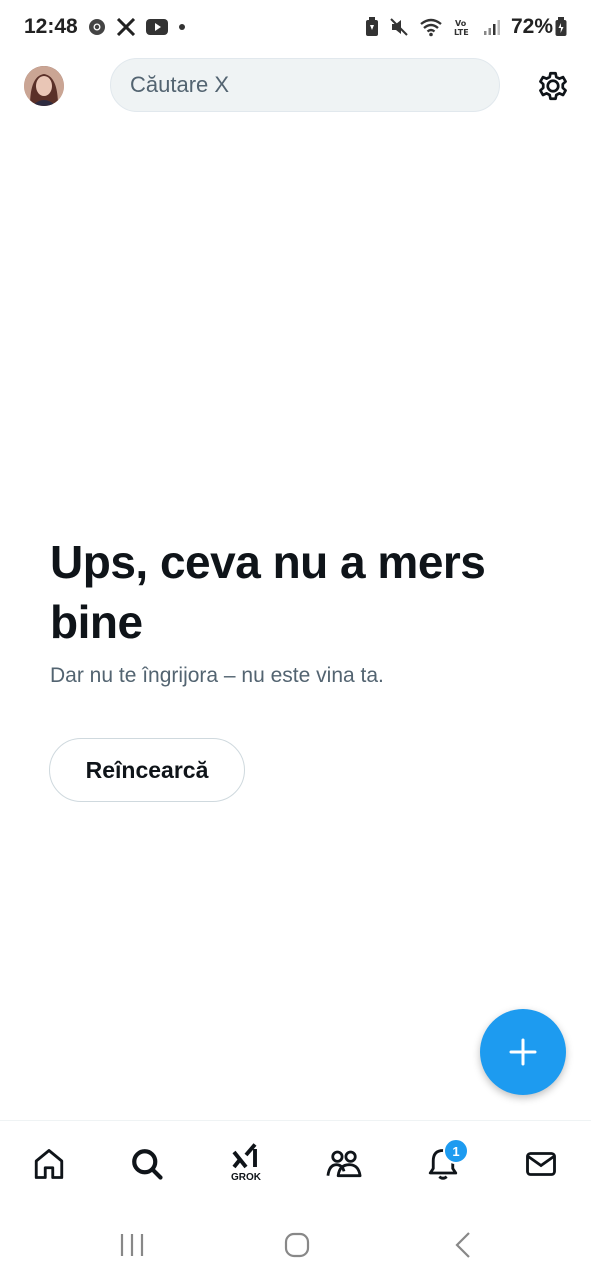 Image resolution: width=591 pixels, height=1280 pixels. Describe the element at coordinates (182, 27) in the screenshot. I see `dot-icon` at that location.